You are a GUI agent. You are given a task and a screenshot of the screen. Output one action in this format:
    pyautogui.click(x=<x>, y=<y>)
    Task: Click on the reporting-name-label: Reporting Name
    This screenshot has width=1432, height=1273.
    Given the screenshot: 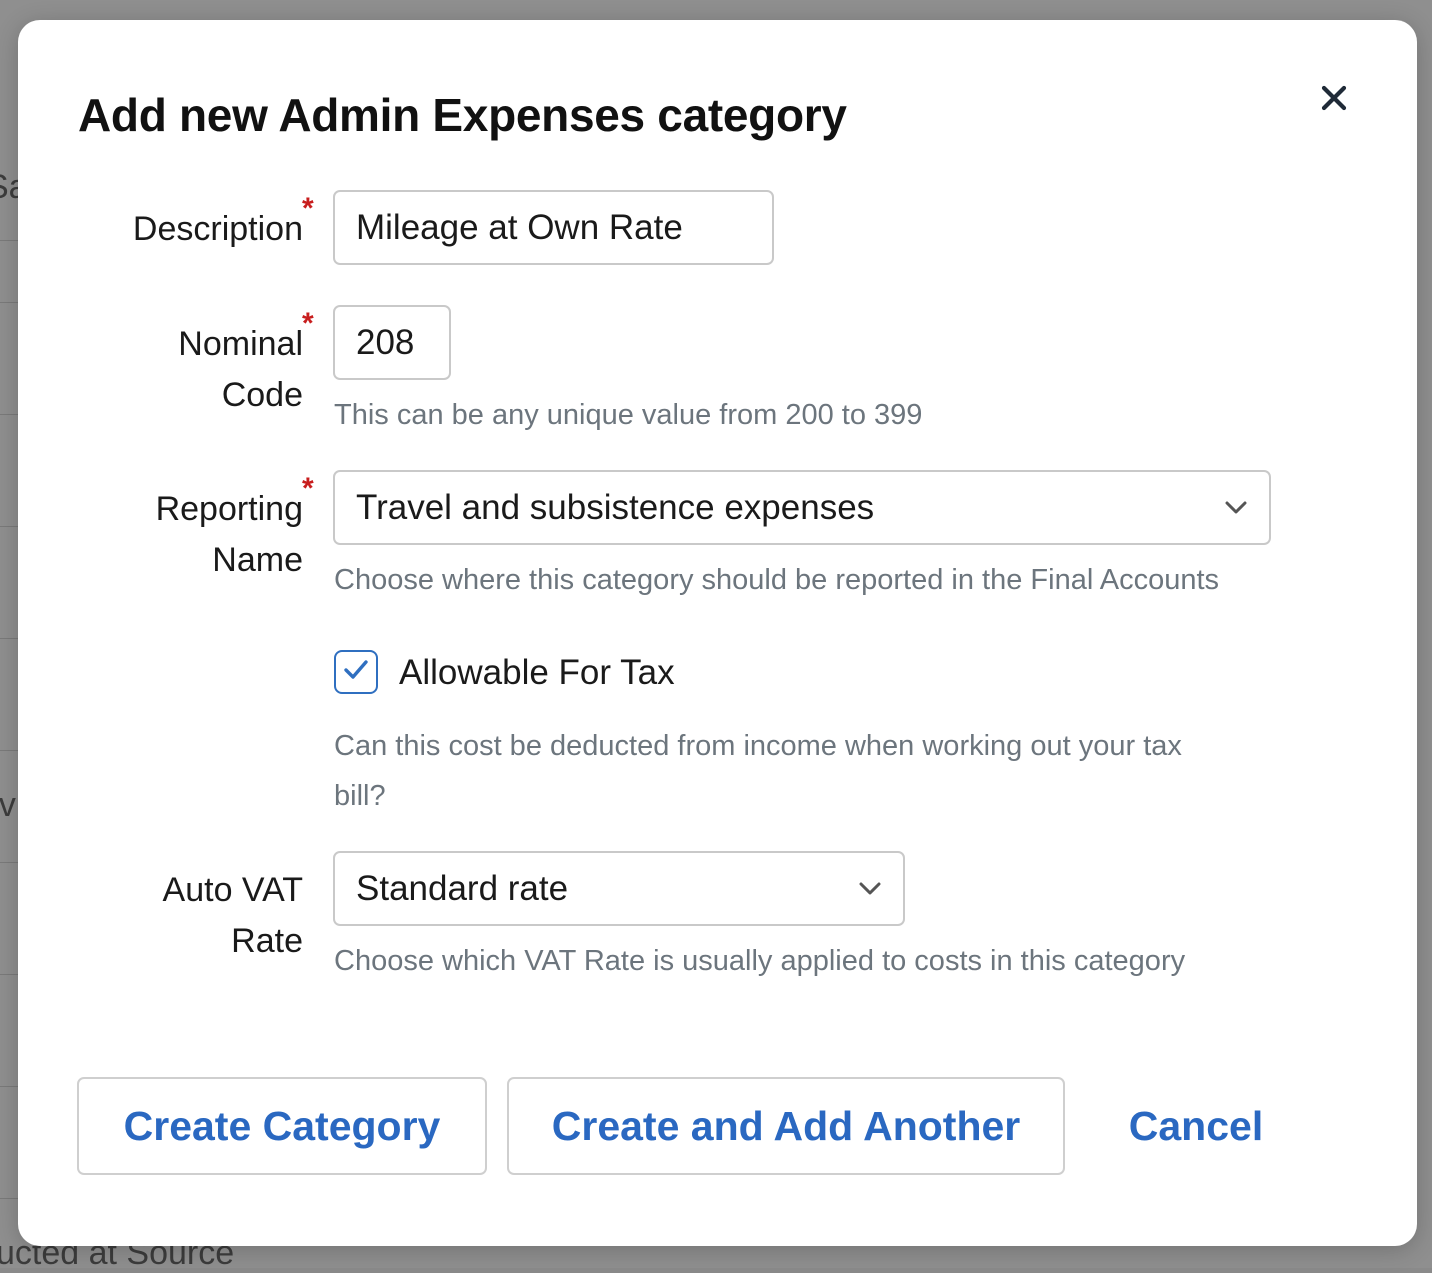 What is the action you would take?
    pyautogui.click(x=229, y=535)
    